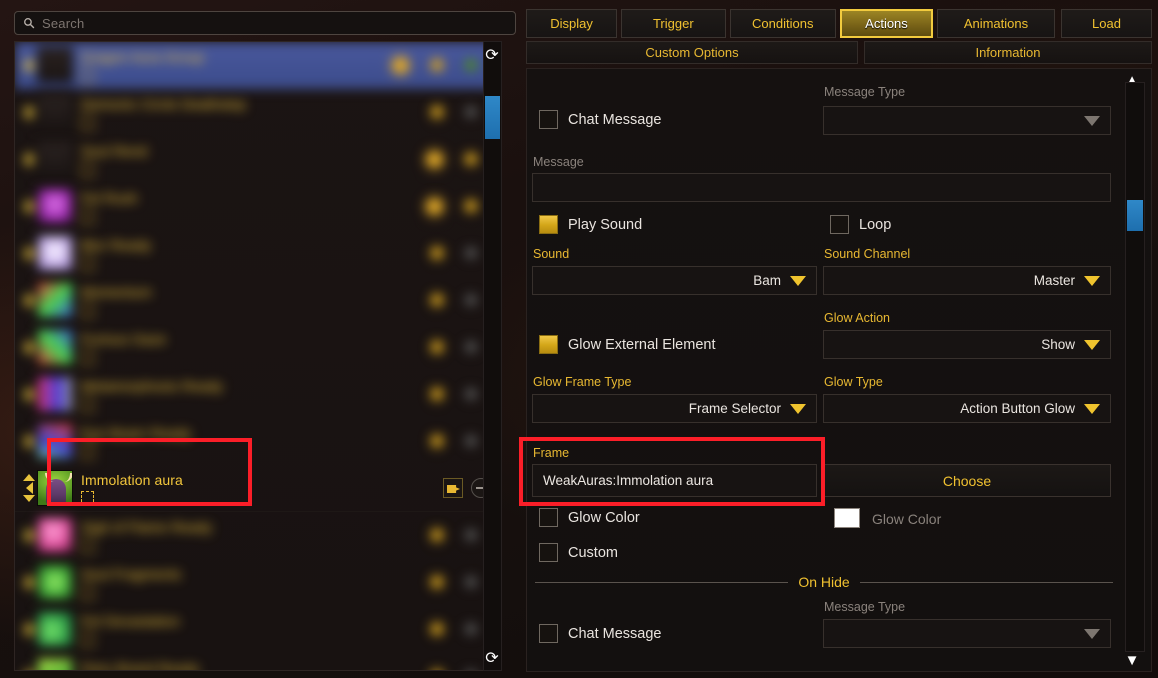 The image size is (1158, 678). Describe the element at coordinates (967, 344) in the screenshot. I see `glow-action-dropdown: Show` at that location.